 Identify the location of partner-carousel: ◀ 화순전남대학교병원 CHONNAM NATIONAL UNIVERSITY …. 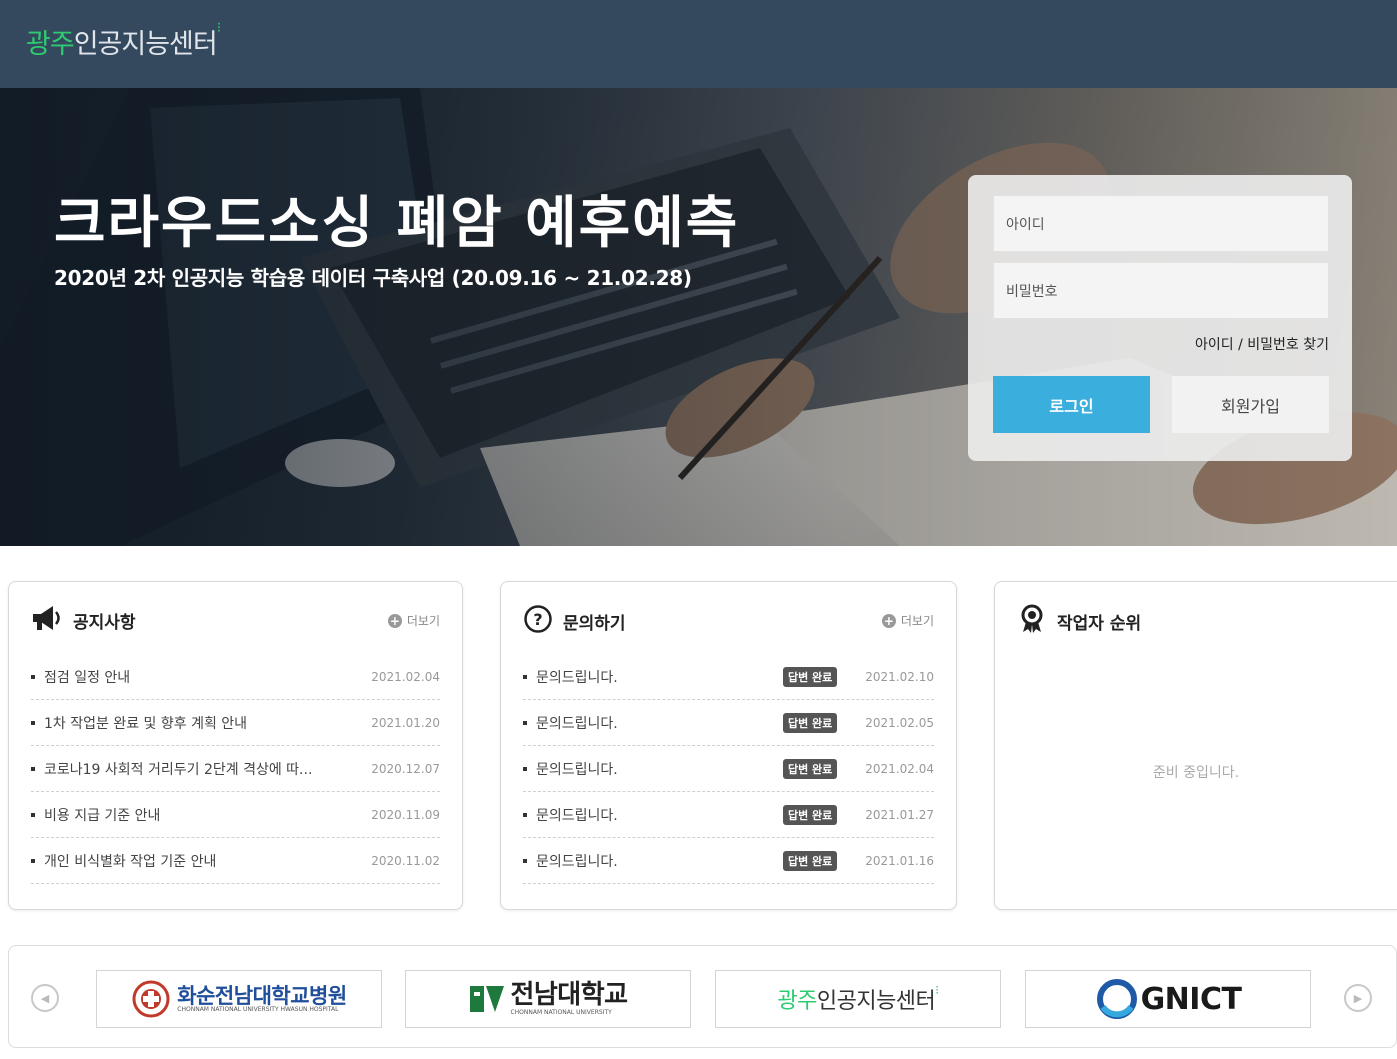
(702, 996).